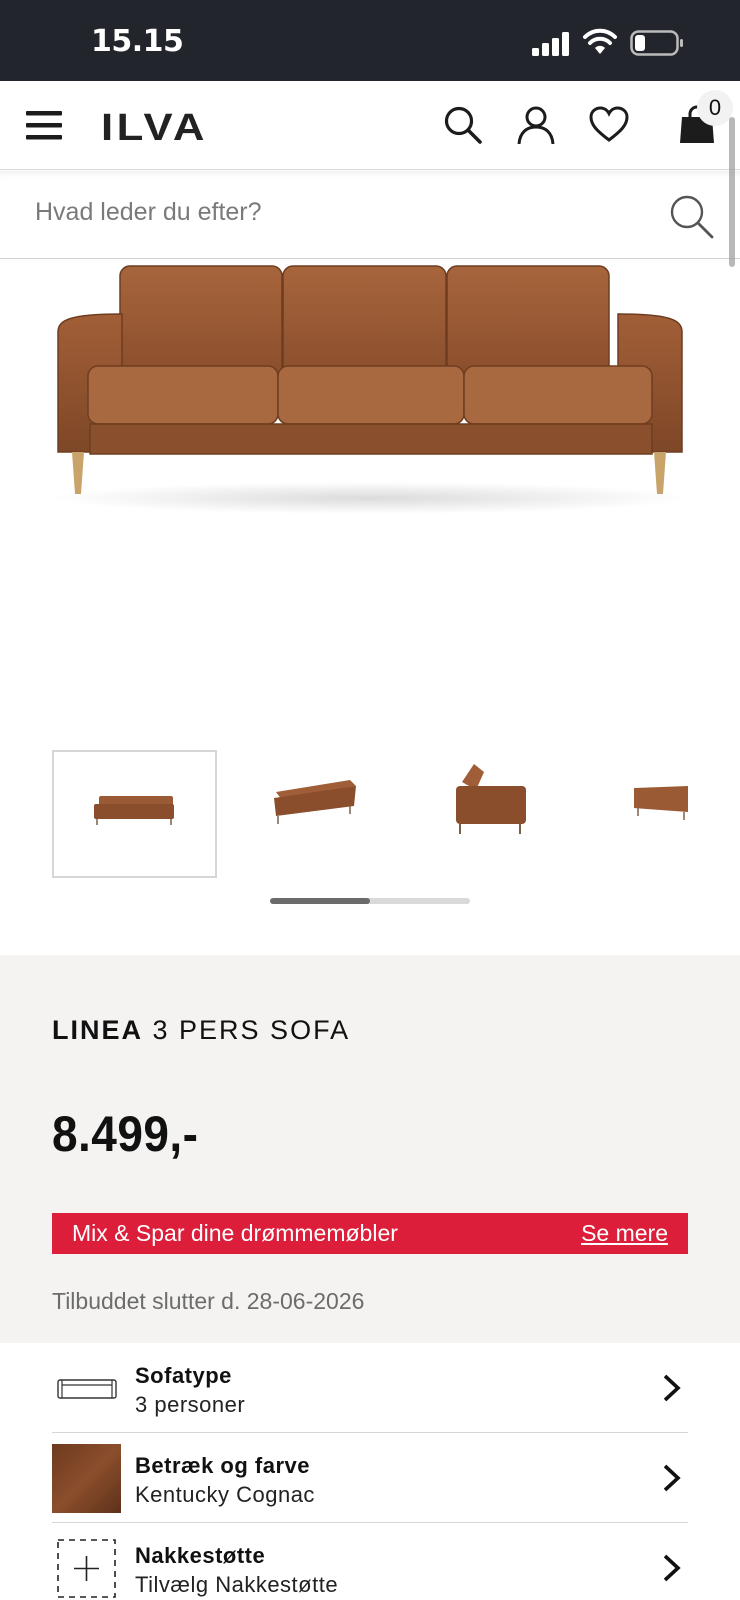 The image size is (740, 1600). What do you see at coordinates (370, 215) in the screenshot?
I see `search-bar: Hvad leder du efter?` at bounding box center [370, 215].